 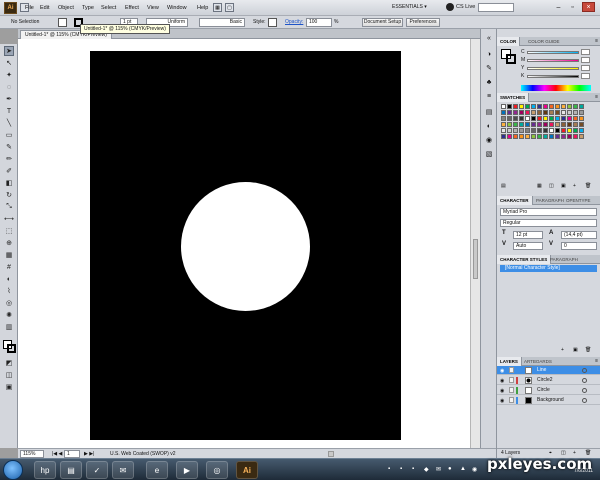 I want to click on font-family-field: Myriad Pro, so click(x=548, y=212).